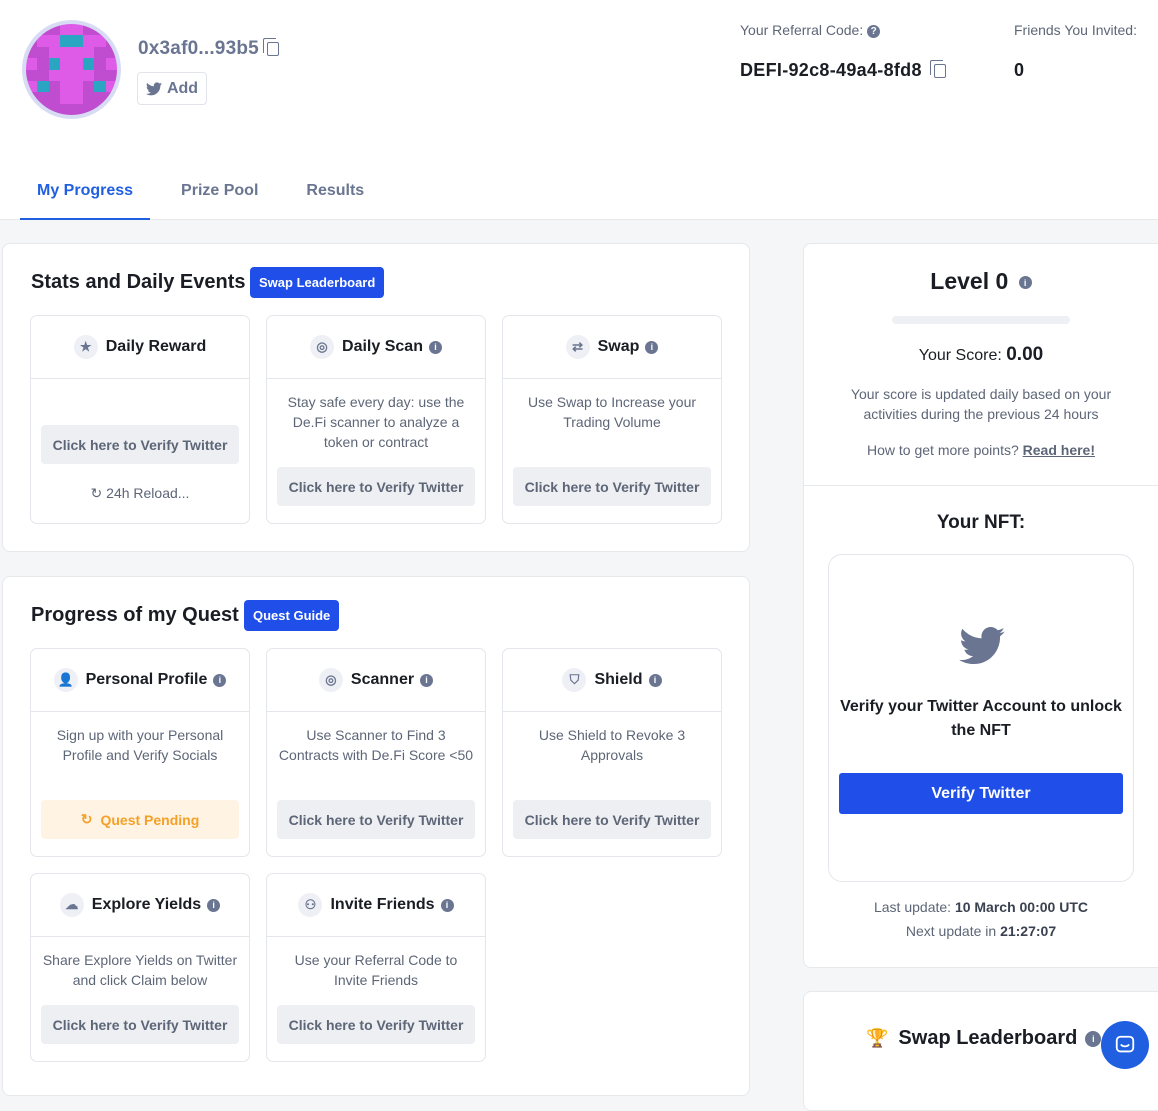  I want to click on referral-code-text: DEFI-92c8-49a4-8fd8, so click(831, 70).